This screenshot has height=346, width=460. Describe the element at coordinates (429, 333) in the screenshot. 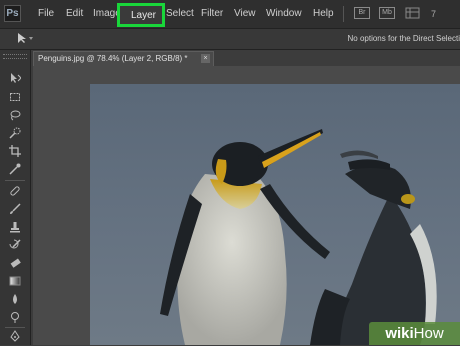

I see `watermark-suffix: How` at that location.